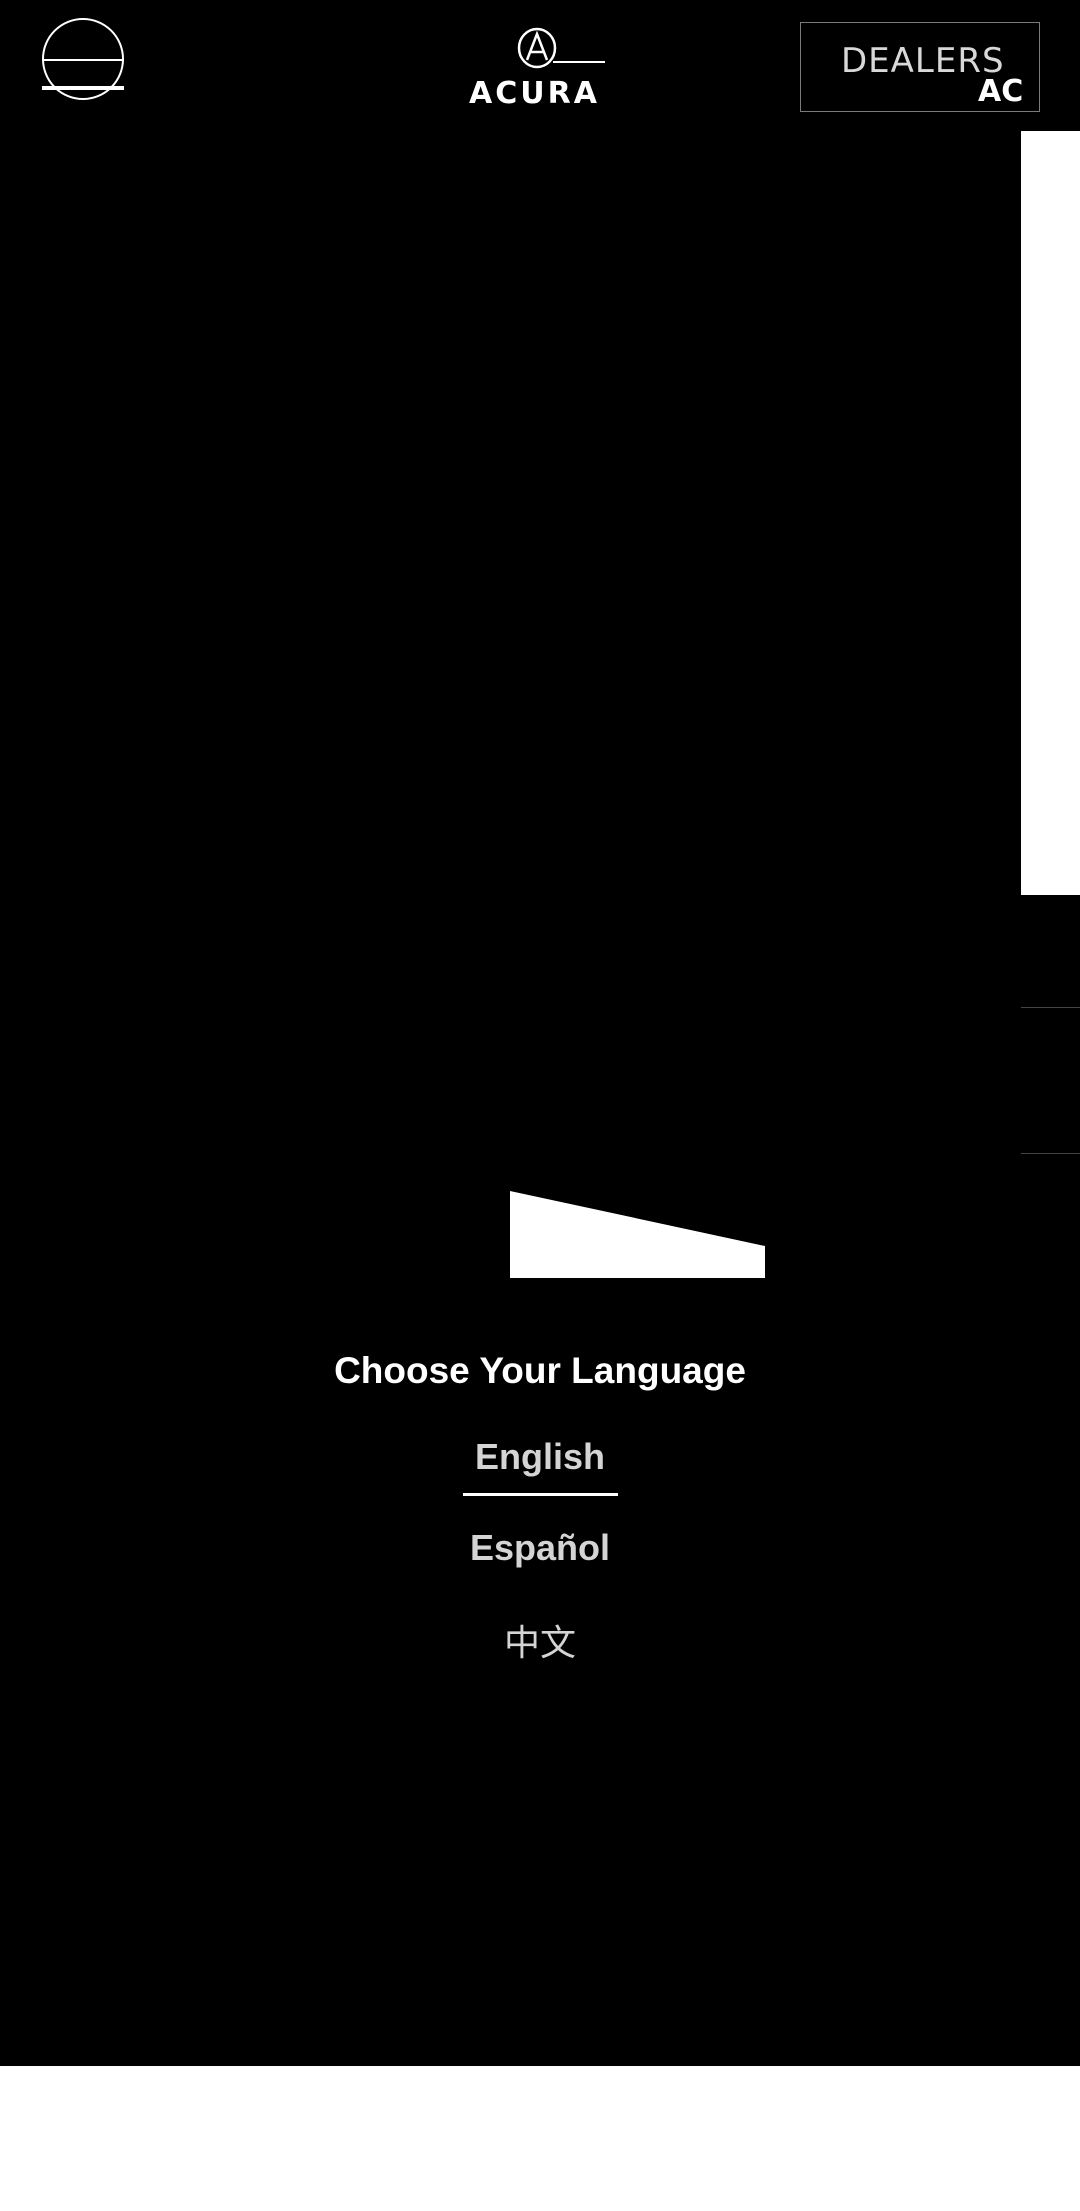 The width and height of the screenshot is (1080, 2211). What do you see at coordinates (540, 1494) in the screenshot?
I see `selected-language-underline` at bounding box center [540, 1494].